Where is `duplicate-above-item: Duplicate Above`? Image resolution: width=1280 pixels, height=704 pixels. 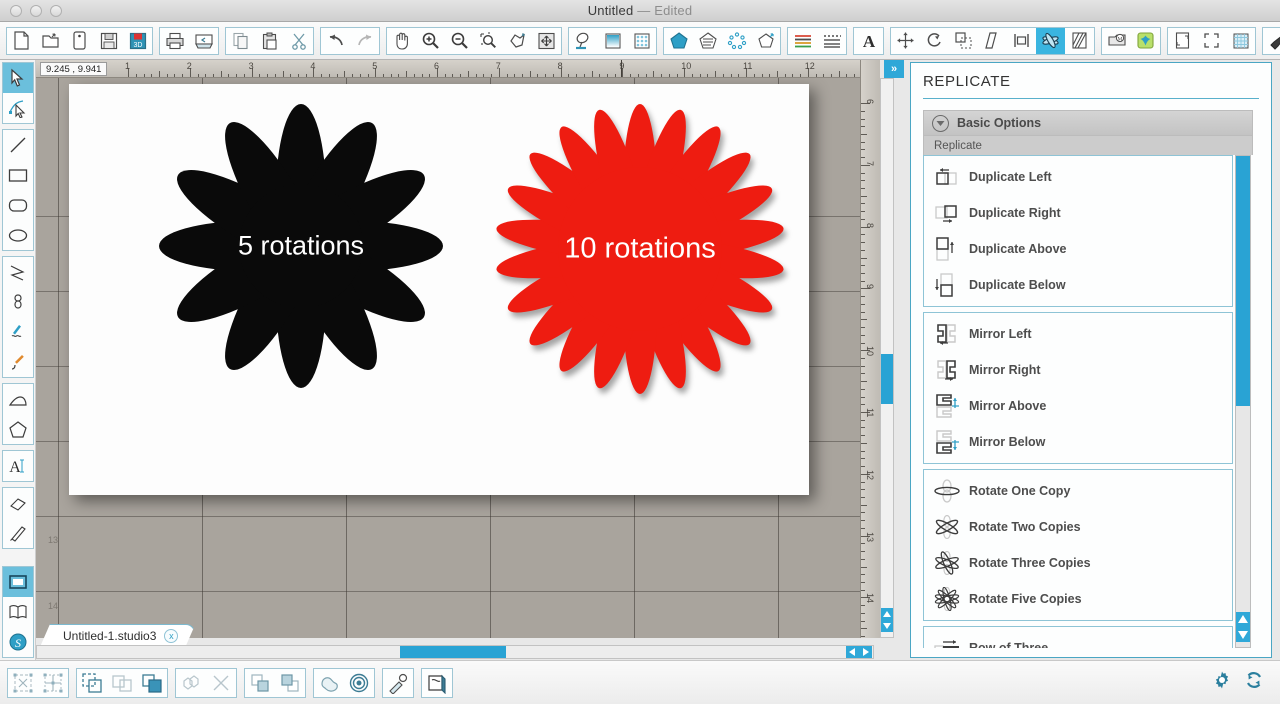
duplicate-above-item: Duplicate Above is located at coordinates (1078, 249).